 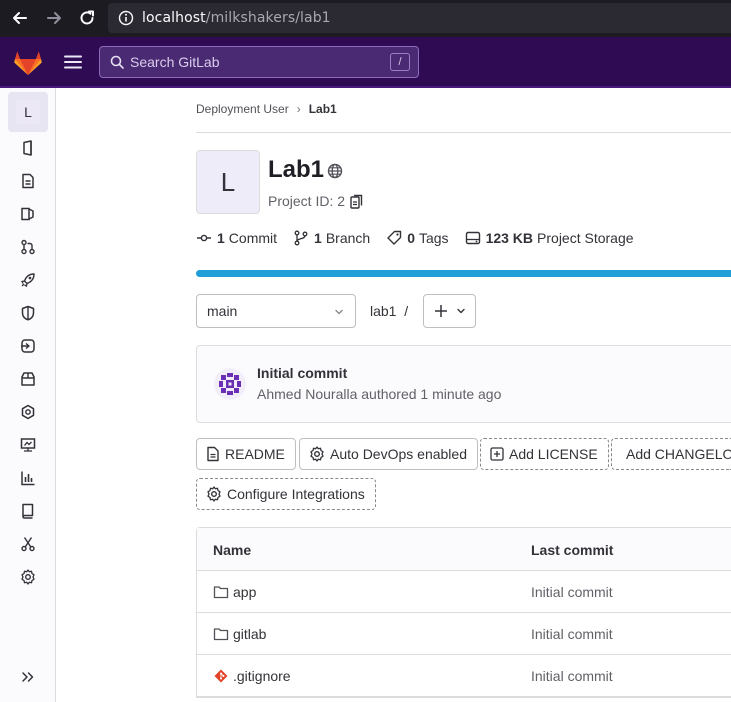 What do you see at coordinates (572, 550) in the screenshot?
I see `header-last-commit: Last commit` at bounding box center [572, 550].